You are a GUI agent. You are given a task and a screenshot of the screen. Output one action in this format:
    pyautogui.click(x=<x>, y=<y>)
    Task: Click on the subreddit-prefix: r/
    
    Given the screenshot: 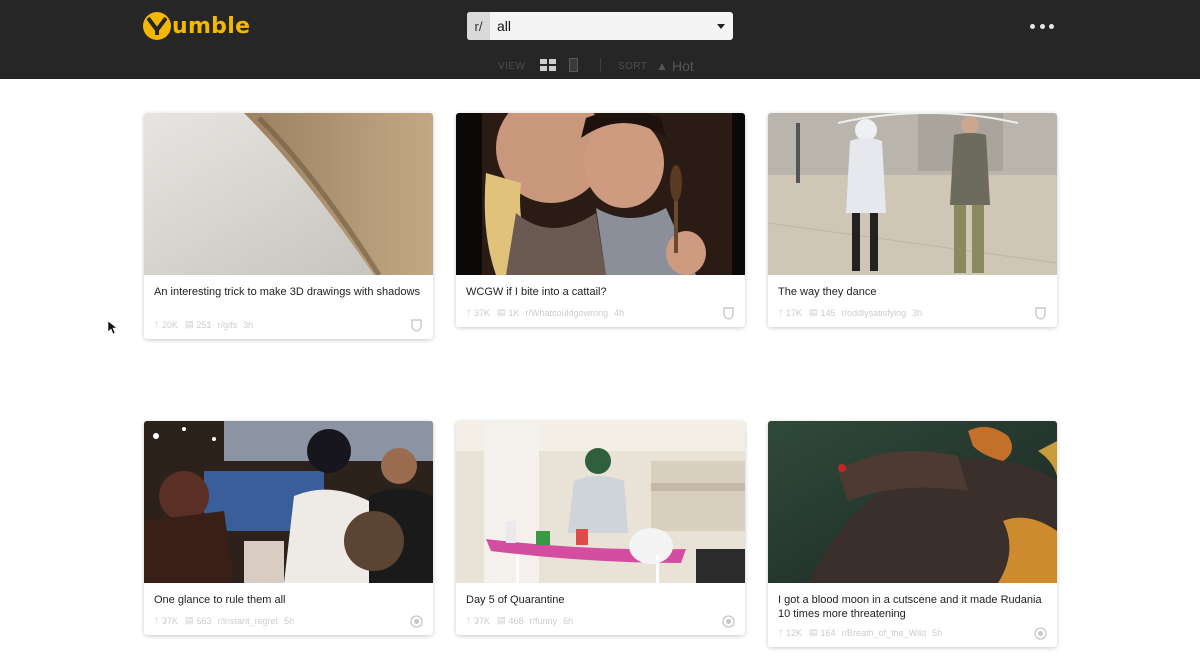 What is the action you would take?
    pyautogui.click(x=478, y=26)
    